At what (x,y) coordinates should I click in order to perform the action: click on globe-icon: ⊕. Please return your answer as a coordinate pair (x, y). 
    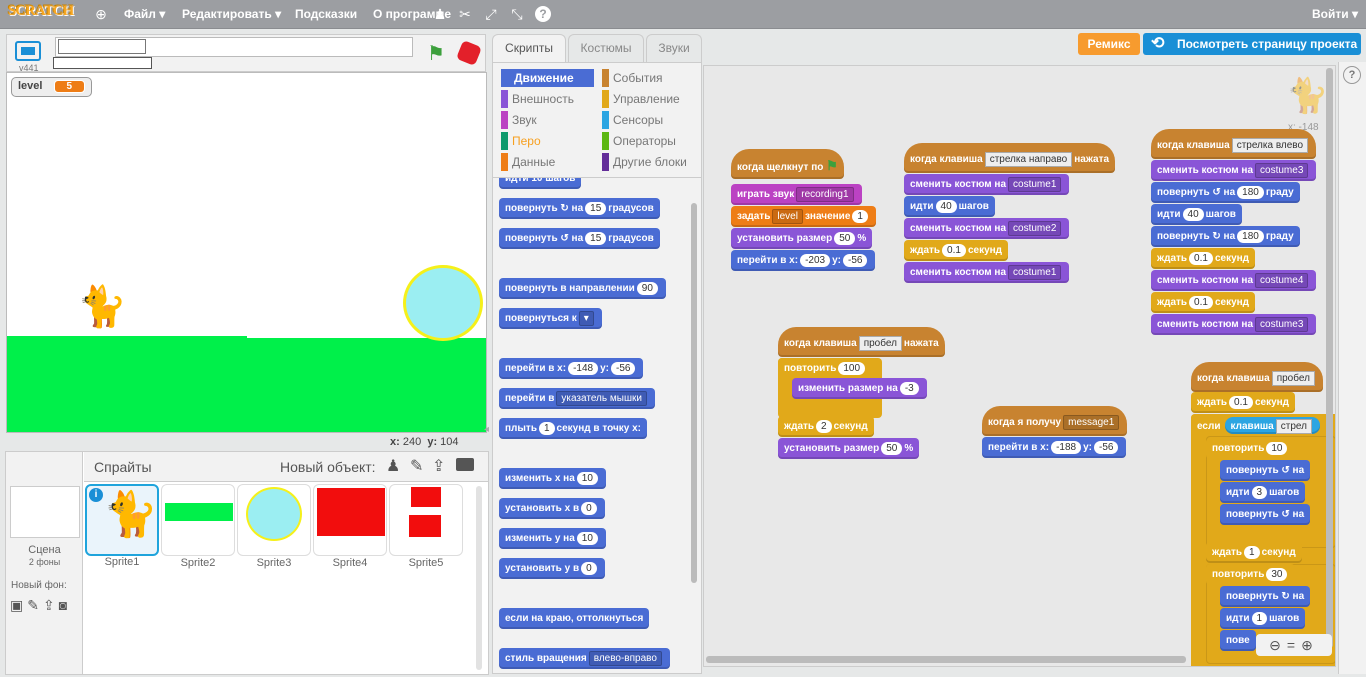
    Looking at the image, I should click on (101, 14).